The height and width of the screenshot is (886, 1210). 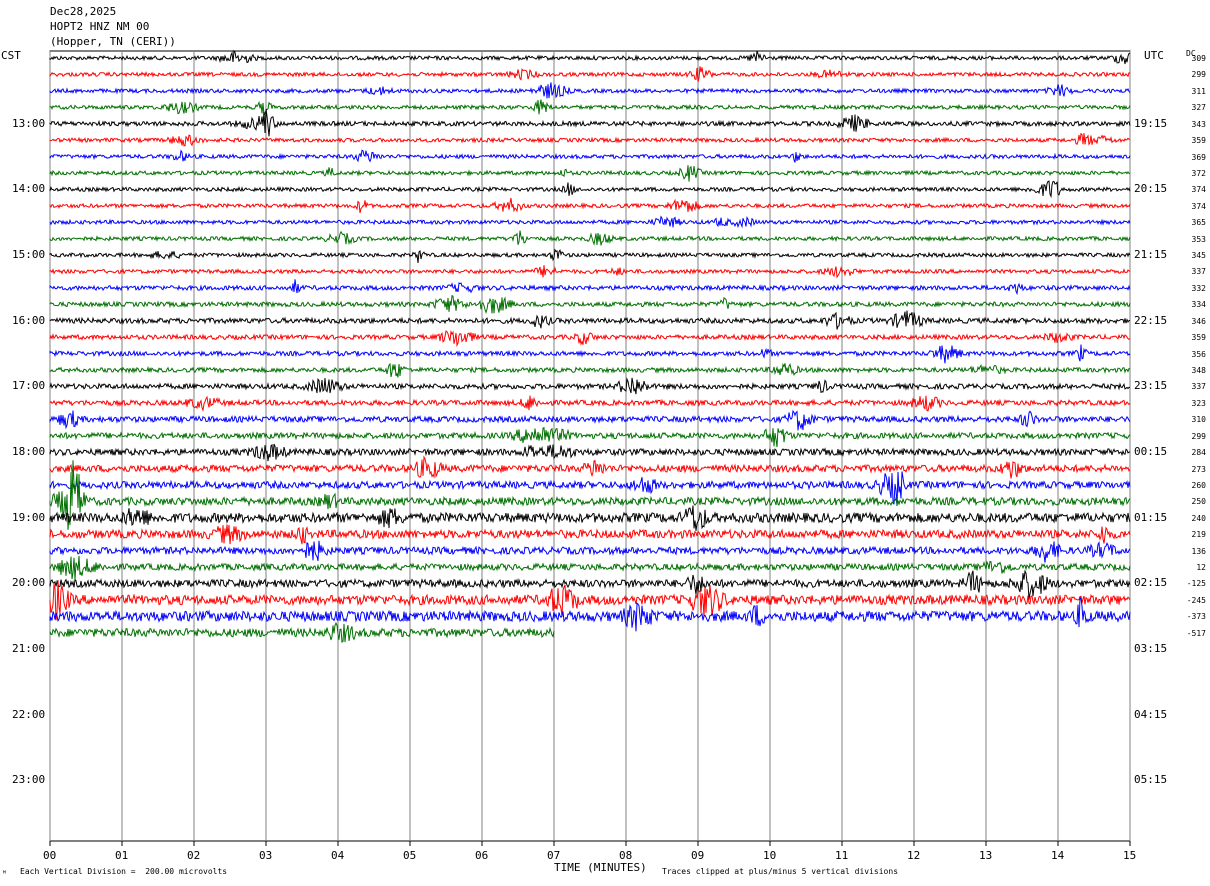 I want to click on left-timezone-label: CST, so click(x=11, y=55).